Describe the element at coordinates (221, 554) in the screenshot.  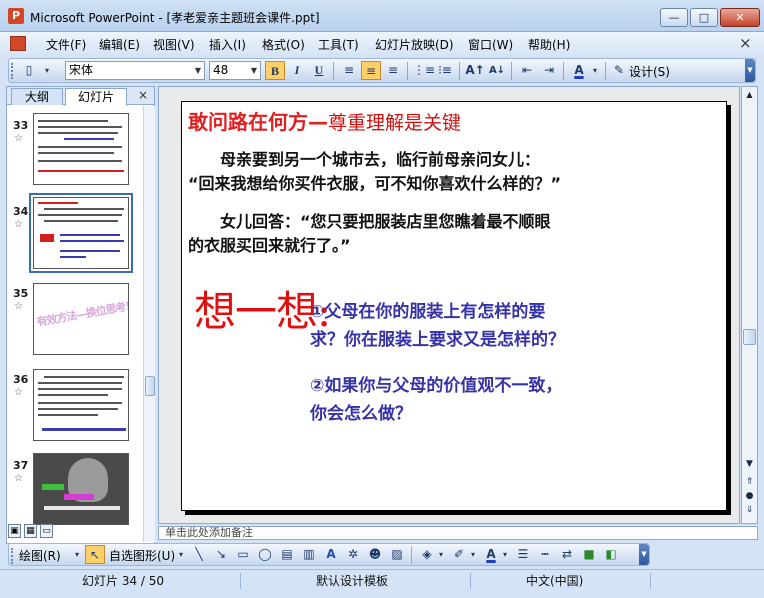
I see `arrow-tool-icon: ↘` at that location.